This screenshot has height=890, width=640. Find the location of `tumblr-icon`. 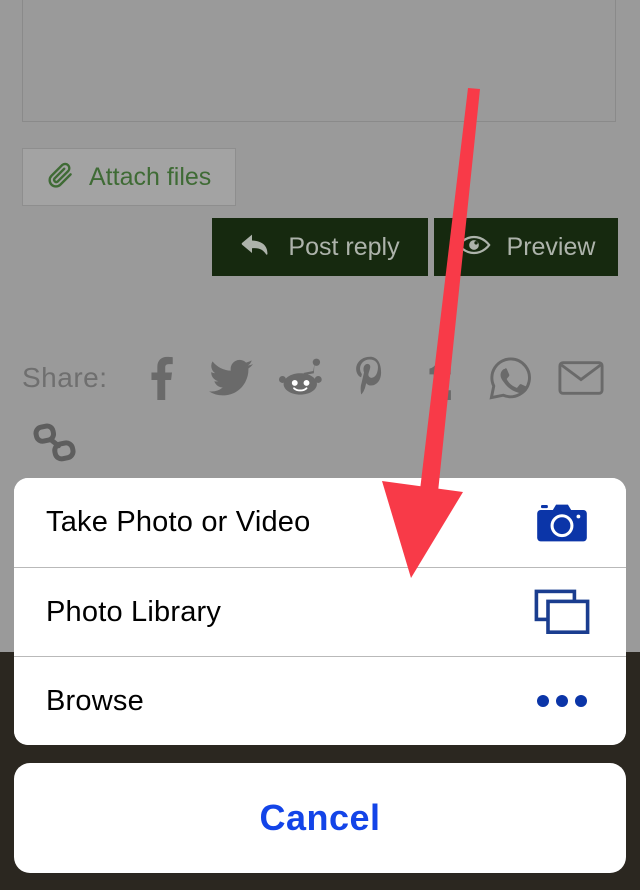

tumblr-icon is located at coordinates (441, 378).